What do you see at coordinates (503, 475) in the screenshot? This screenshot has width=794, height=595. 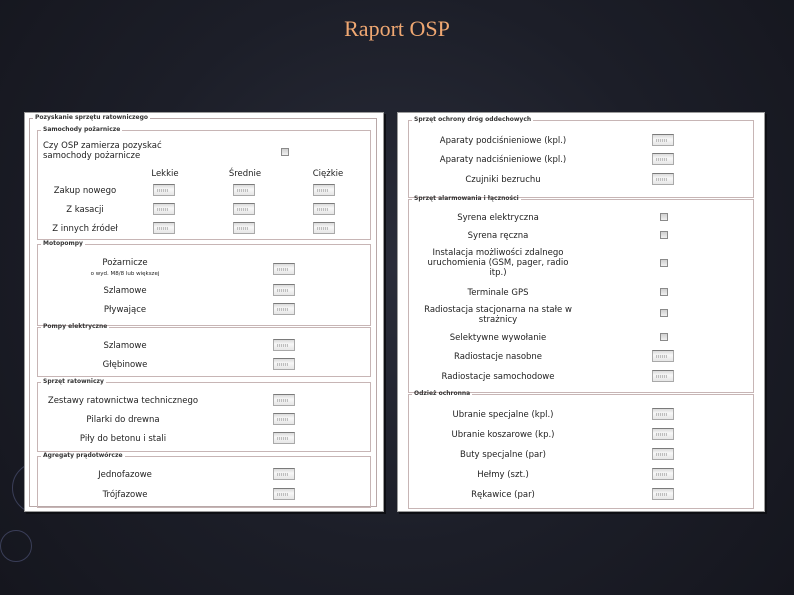 I see `item-label: Hełmy (szt.)` at bounding box center [503, 475].